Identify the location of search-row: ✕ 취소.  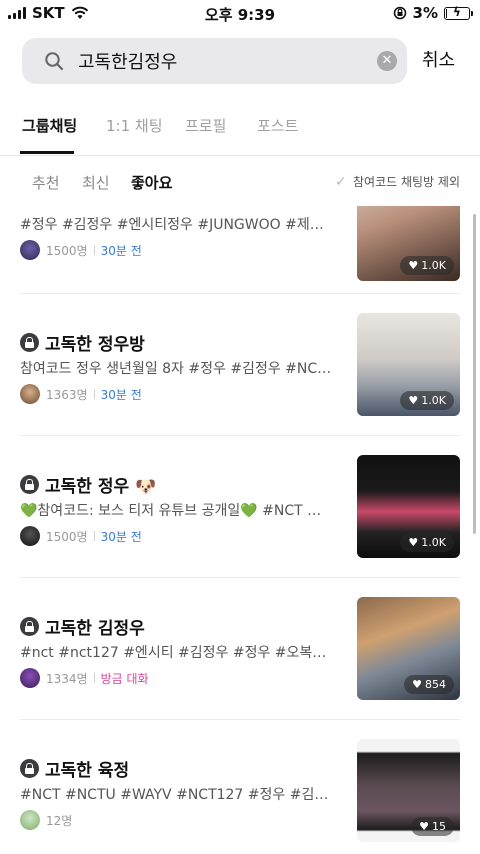
(242, 61).